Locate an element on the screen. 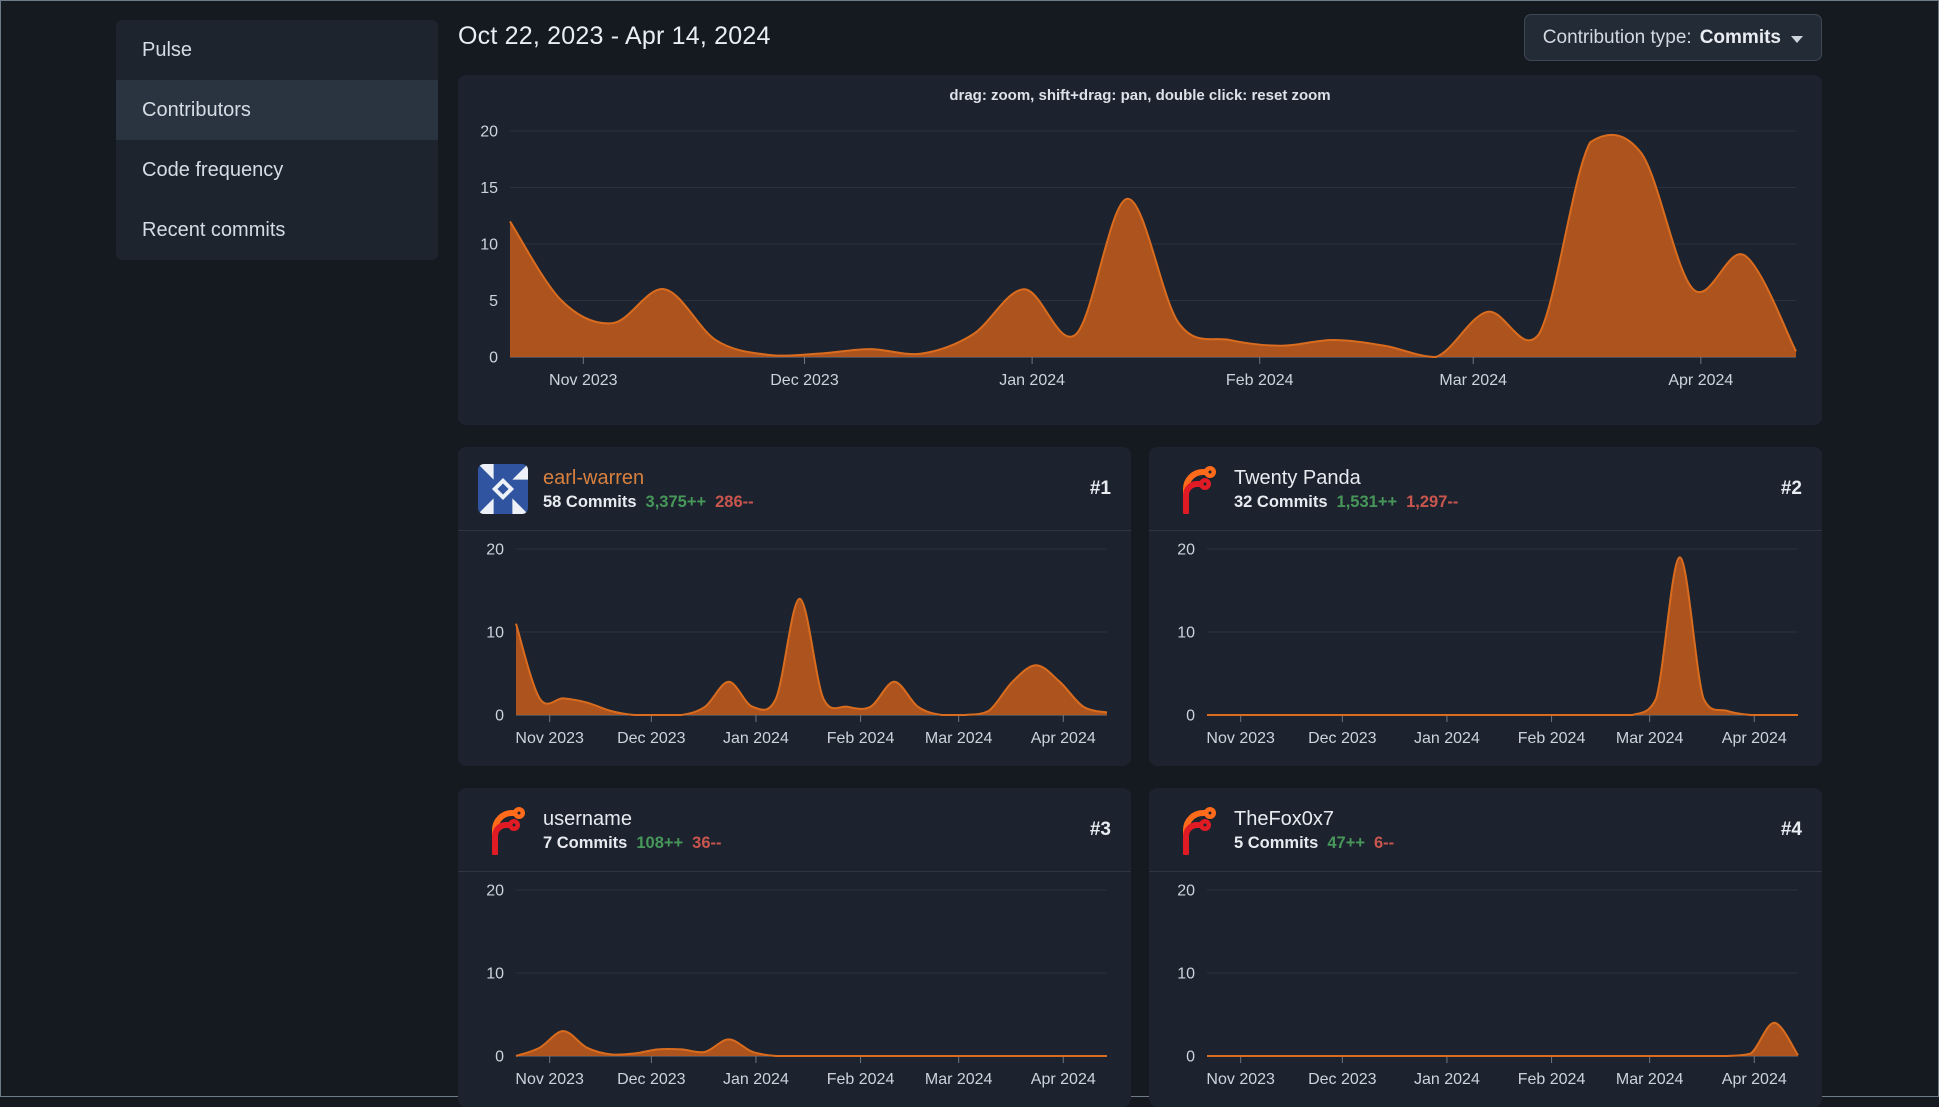 This screenshot has width=1939, height=1107. contribution-type-label: Contribution type: is located at coordinates (1617, 37).